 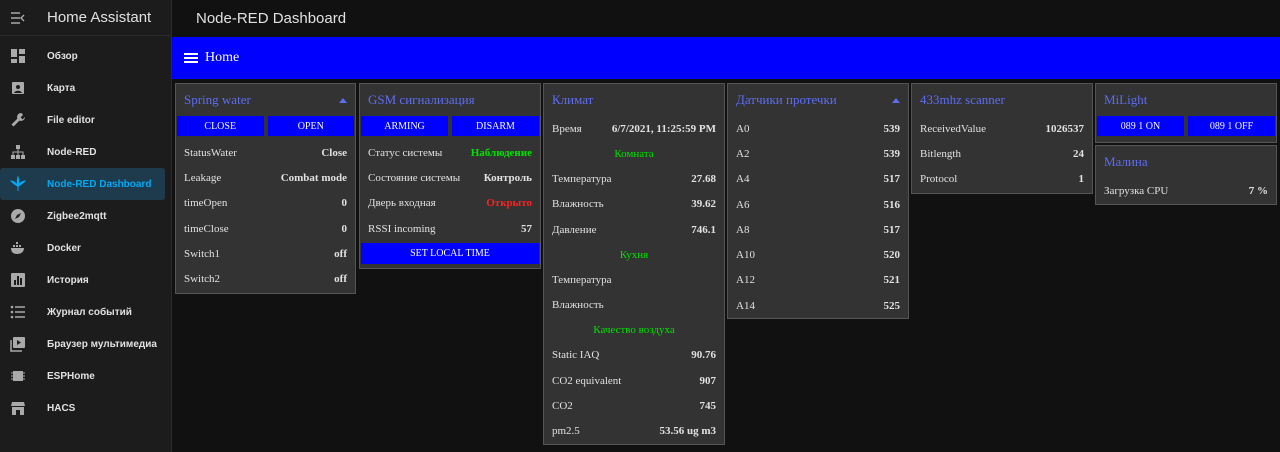 What do you see at coordinates (703, 229) in the screenshot?
I see `row-value: 746.1` at bounding box center [703, 229].